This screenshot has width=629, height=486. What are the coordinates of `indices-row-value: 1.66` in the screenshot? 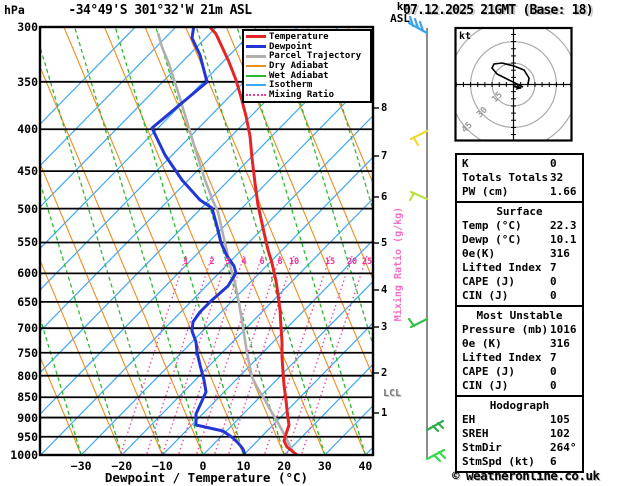 It's located at (563, 191).